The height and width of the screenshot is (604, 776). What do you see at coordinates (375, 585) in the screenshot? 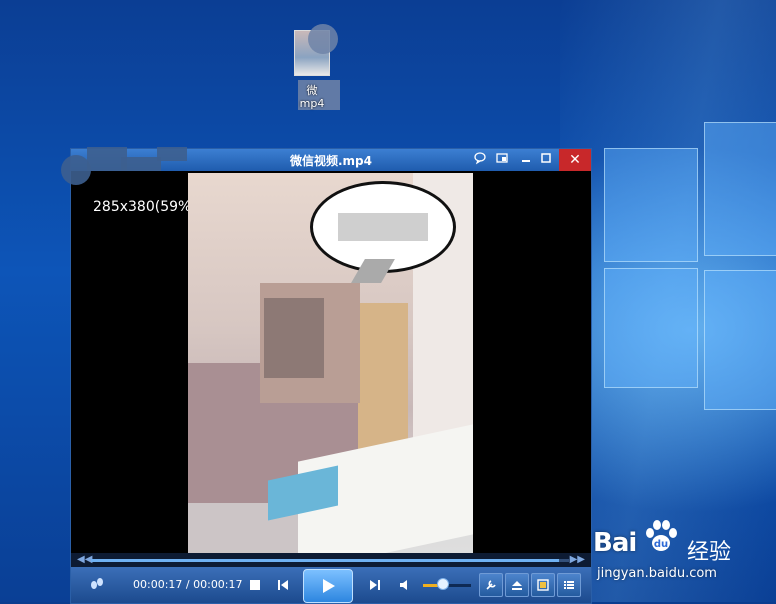
I see `next-icon` at bounding box center [375, 585].